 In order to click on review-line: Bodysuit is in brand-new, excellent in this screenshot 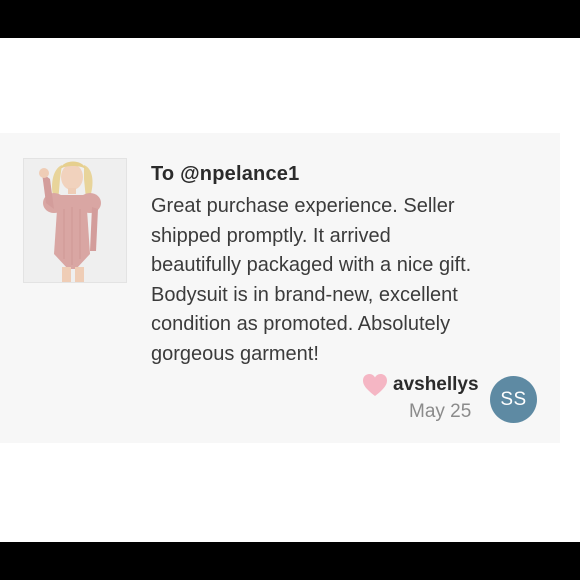, I will do `click(304, 294)`.